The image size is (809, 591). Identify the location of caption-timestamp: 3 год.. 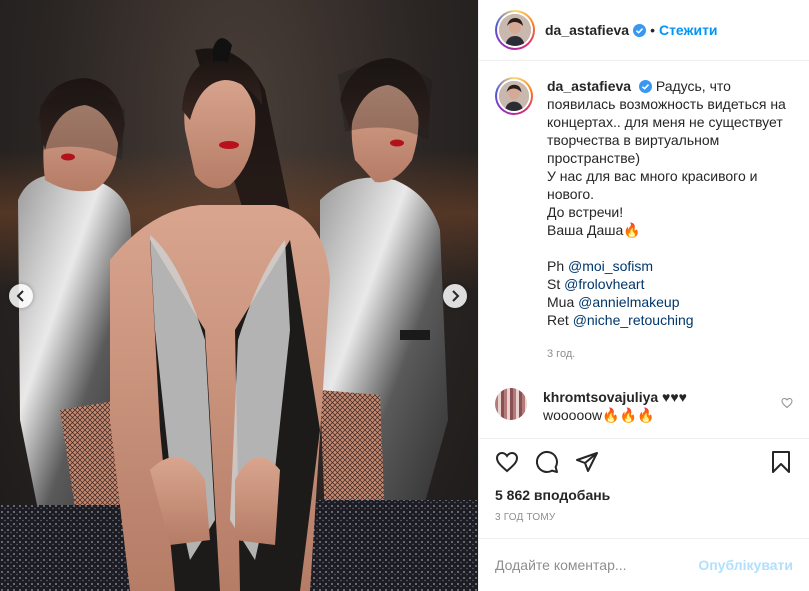
(670, 354).